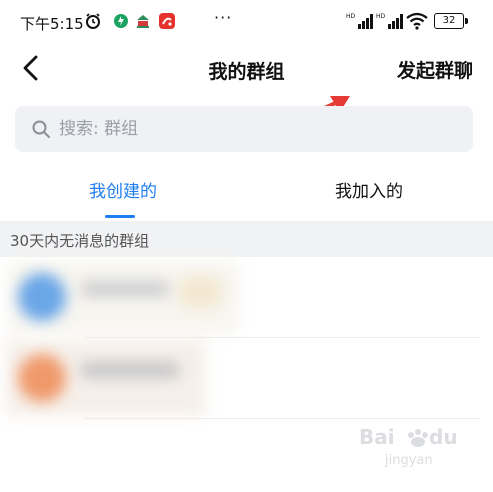  Describe the element at coordinates (246, 22) in the screenshot. I see `status-bar: 下午5:15 ··· HD HD 32` at that location.